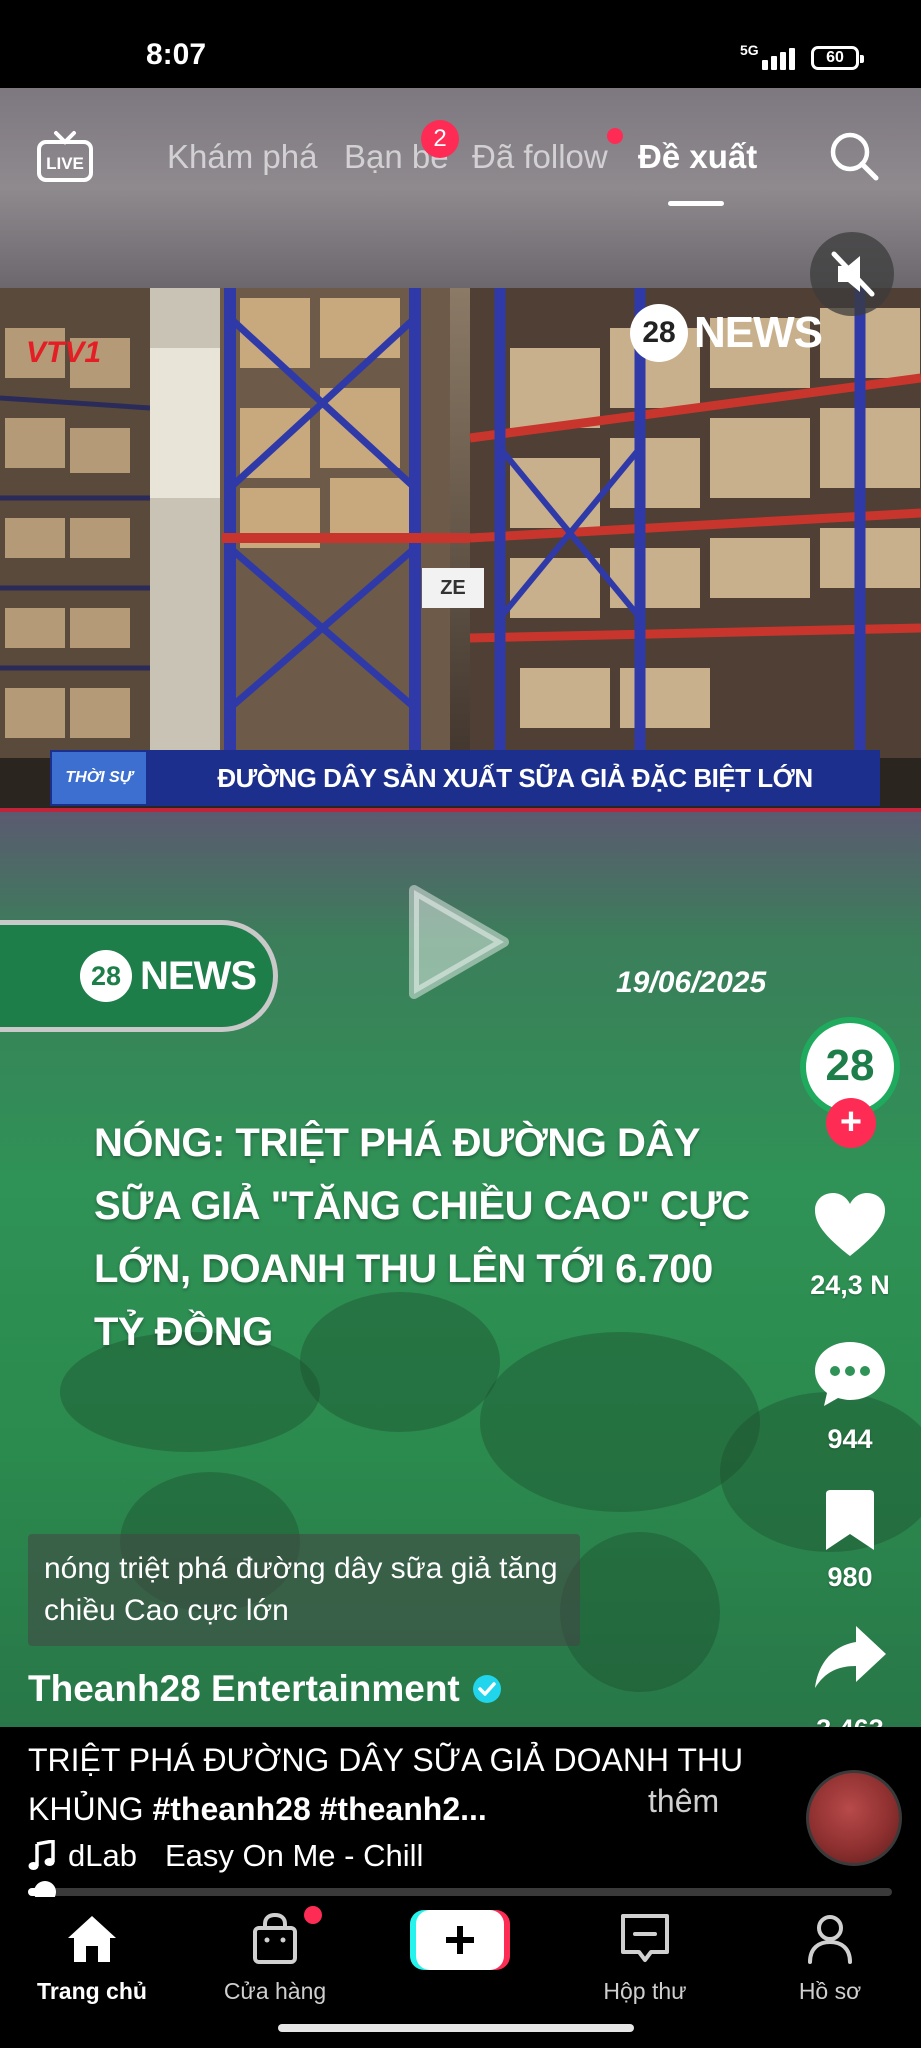  What do you see at coordinates (275, 1938) in the screenshot?
I see `shopping-bag-icon` at bounding box center [275, 1938].